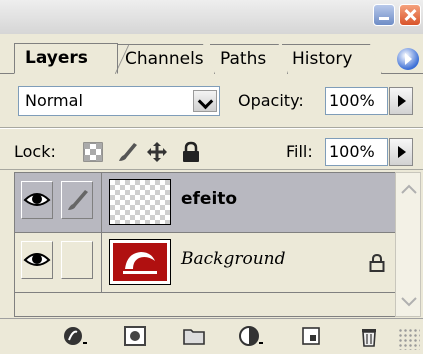 Image resolution: width=423 pixels, height=354 pixels. Describe the element at coordinates (54, 100) in the screenshot. I see `blend-mode-value: Normal` at that location.